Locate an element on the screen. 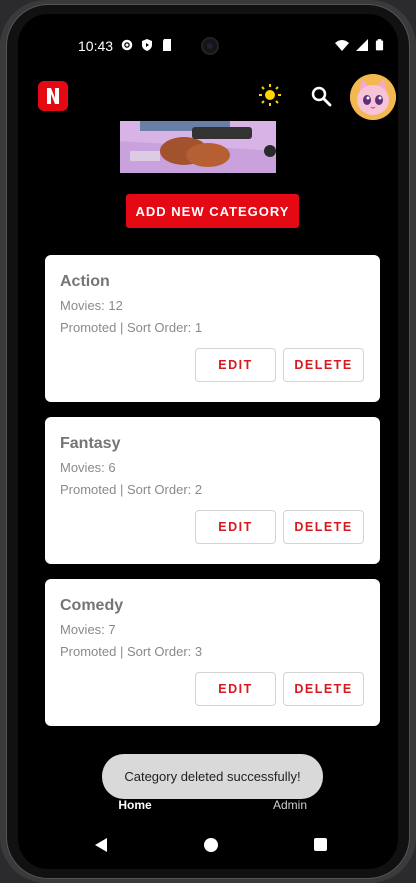  netflix-n-icon is located at coordinates (53, 96).